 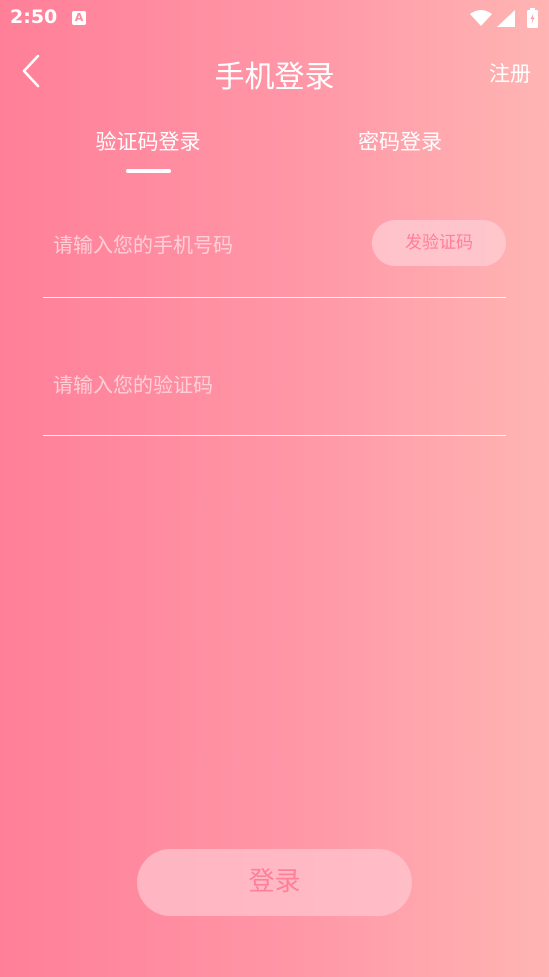 I want to click on tab-password-login: 密码登录, so click(x=400, y=141).